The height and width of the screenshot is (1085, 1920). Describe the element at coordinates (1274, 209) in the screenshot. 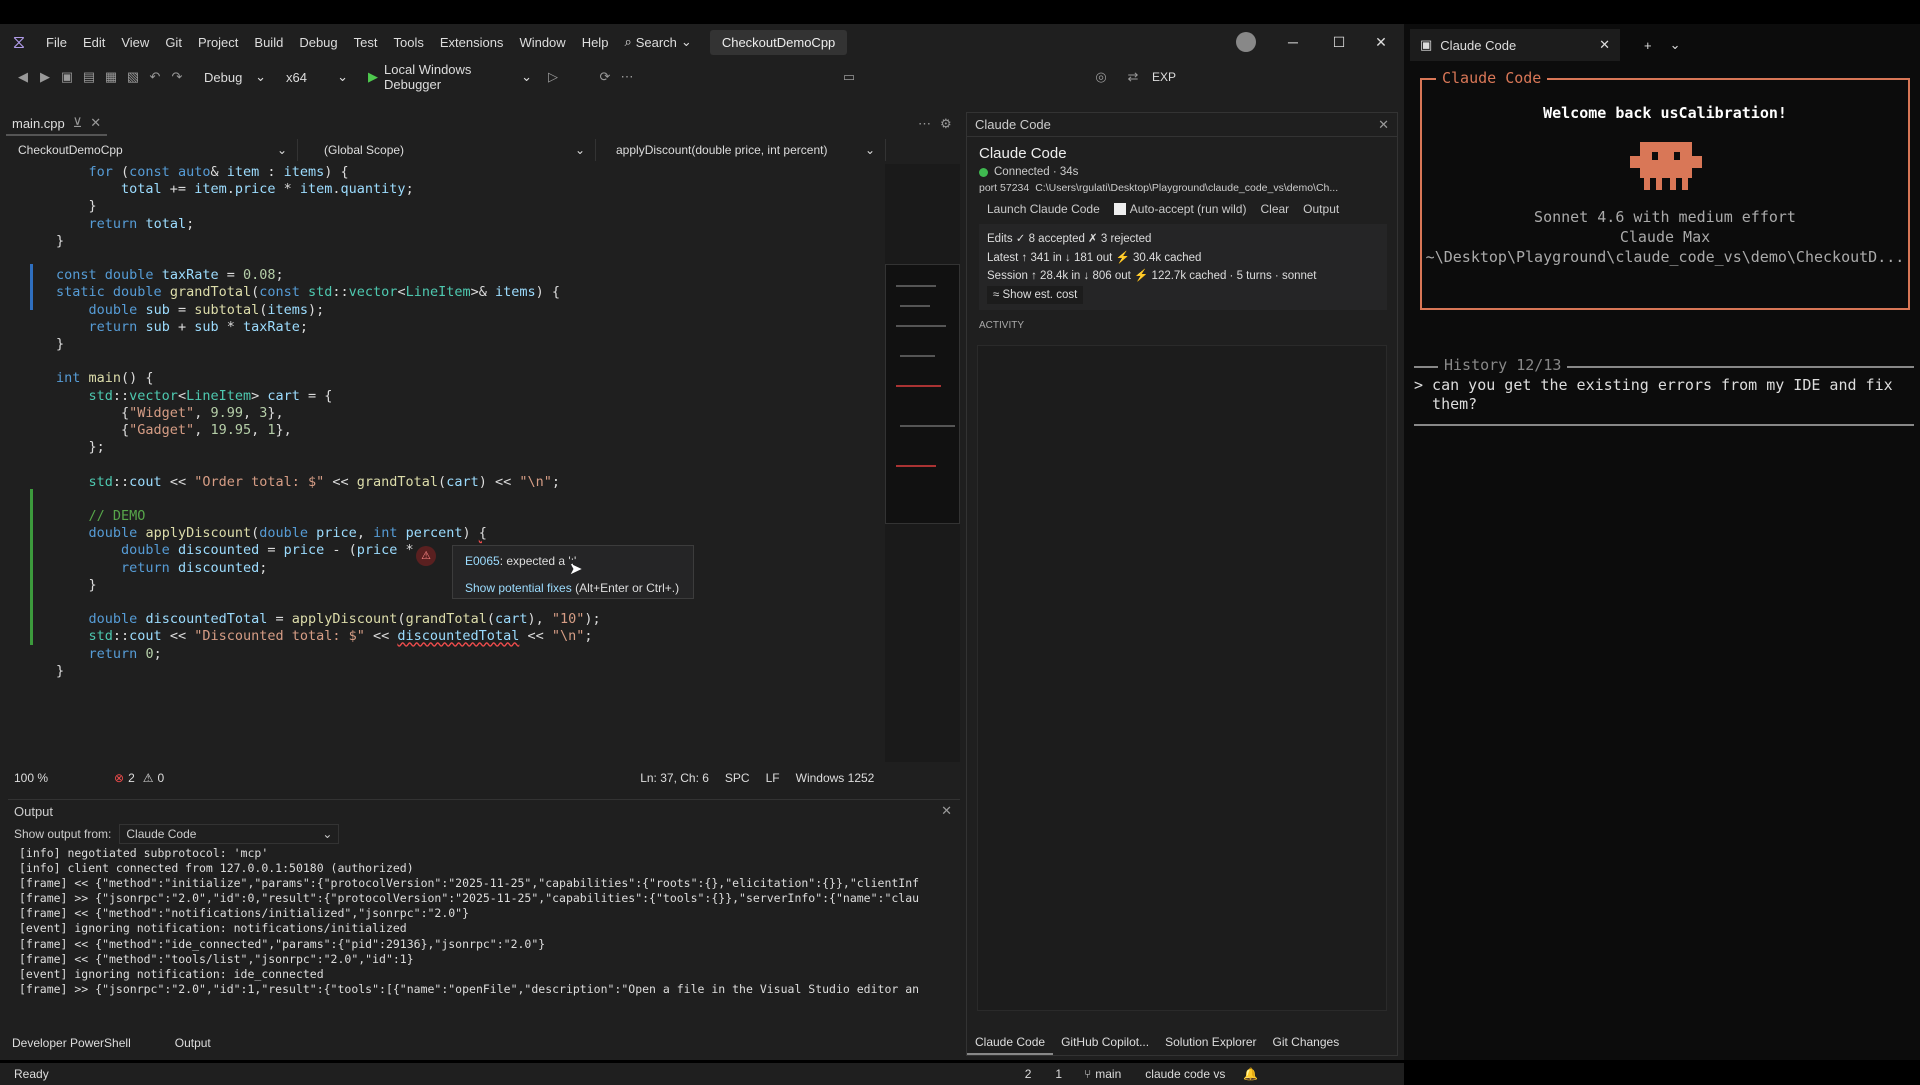

I see `clear-button: Clear` at that location.